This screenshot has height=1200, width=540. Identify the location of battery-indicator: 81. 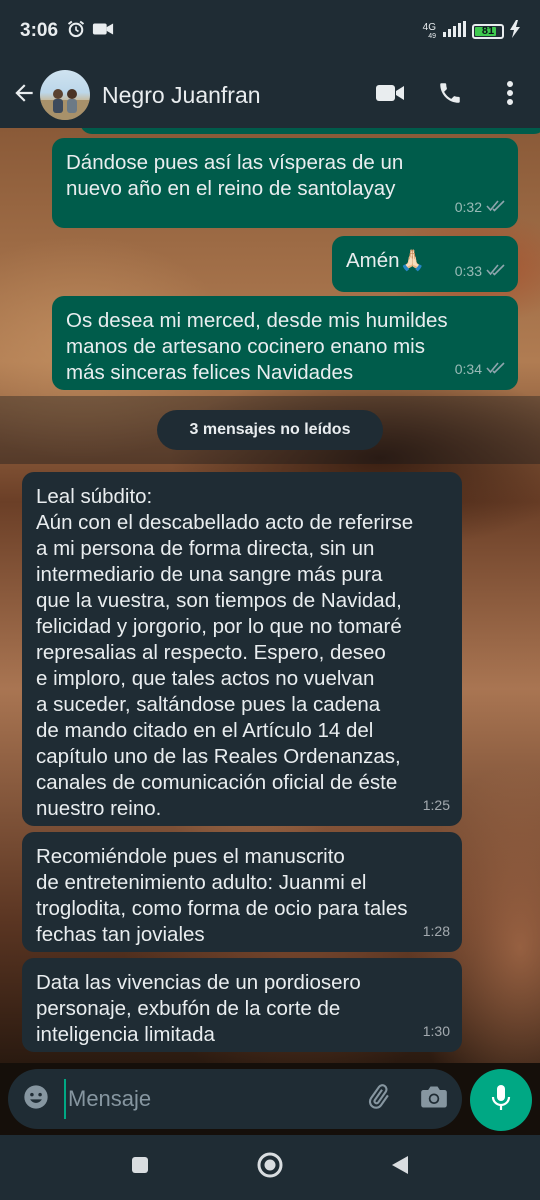
(488, 31).